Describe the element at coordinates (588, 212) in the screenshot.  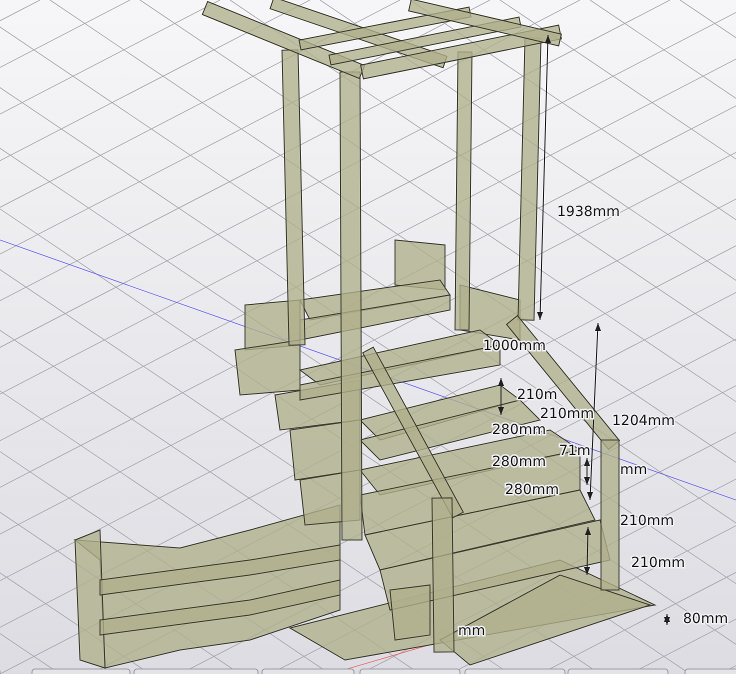
I see `dimension-label: 1938mm` at that location.